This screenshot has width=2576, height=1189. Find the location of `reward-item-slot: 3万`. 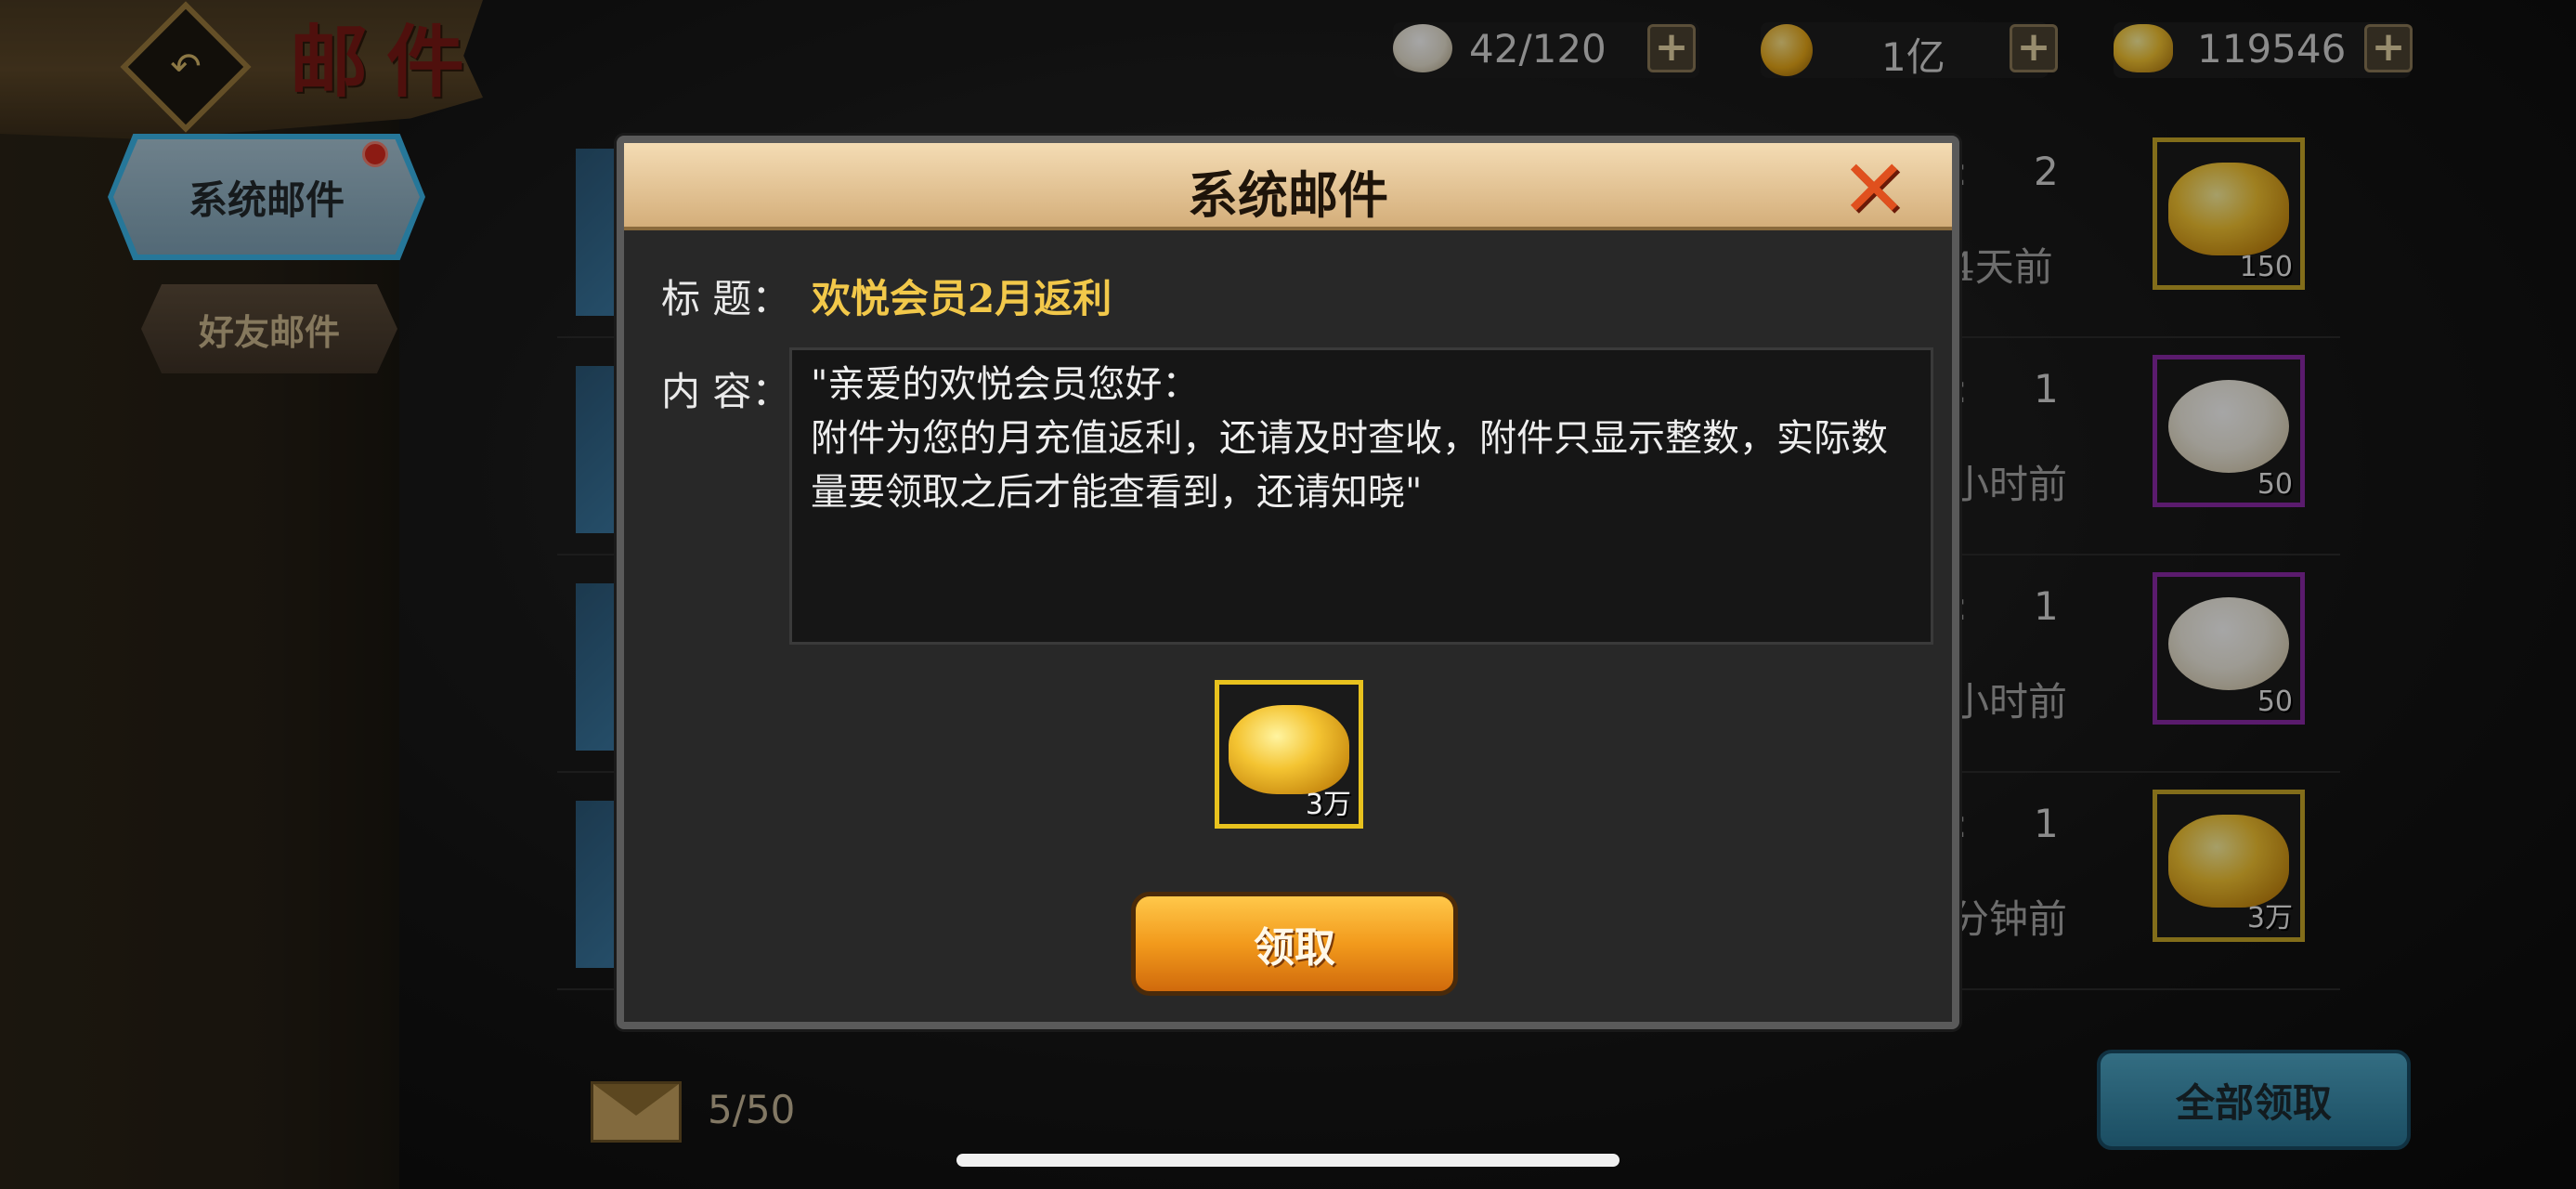

reward-item-slot: 3万 is located at coordinates (1289, 754).